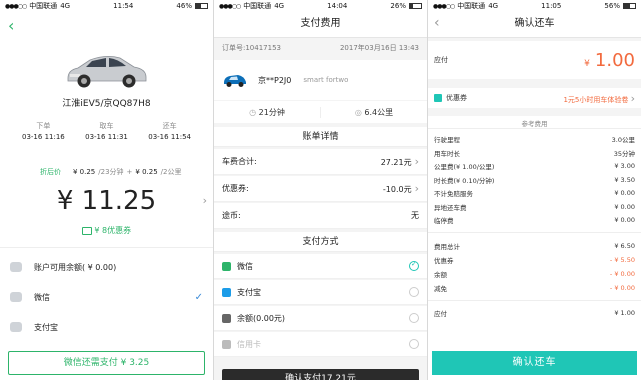  Describe the element at coordinates (396, 162) in the screenshot. I see `bill-row-value: 27.21元` at that location.